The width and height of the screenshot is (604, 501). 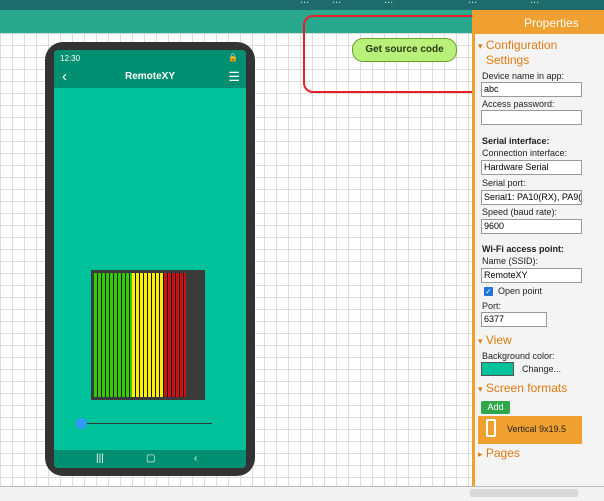 What do you see at coordinates (531, 275) in the screenshot?
I see `ssid-input: RemoteXY` at bounding box center [531, 275].